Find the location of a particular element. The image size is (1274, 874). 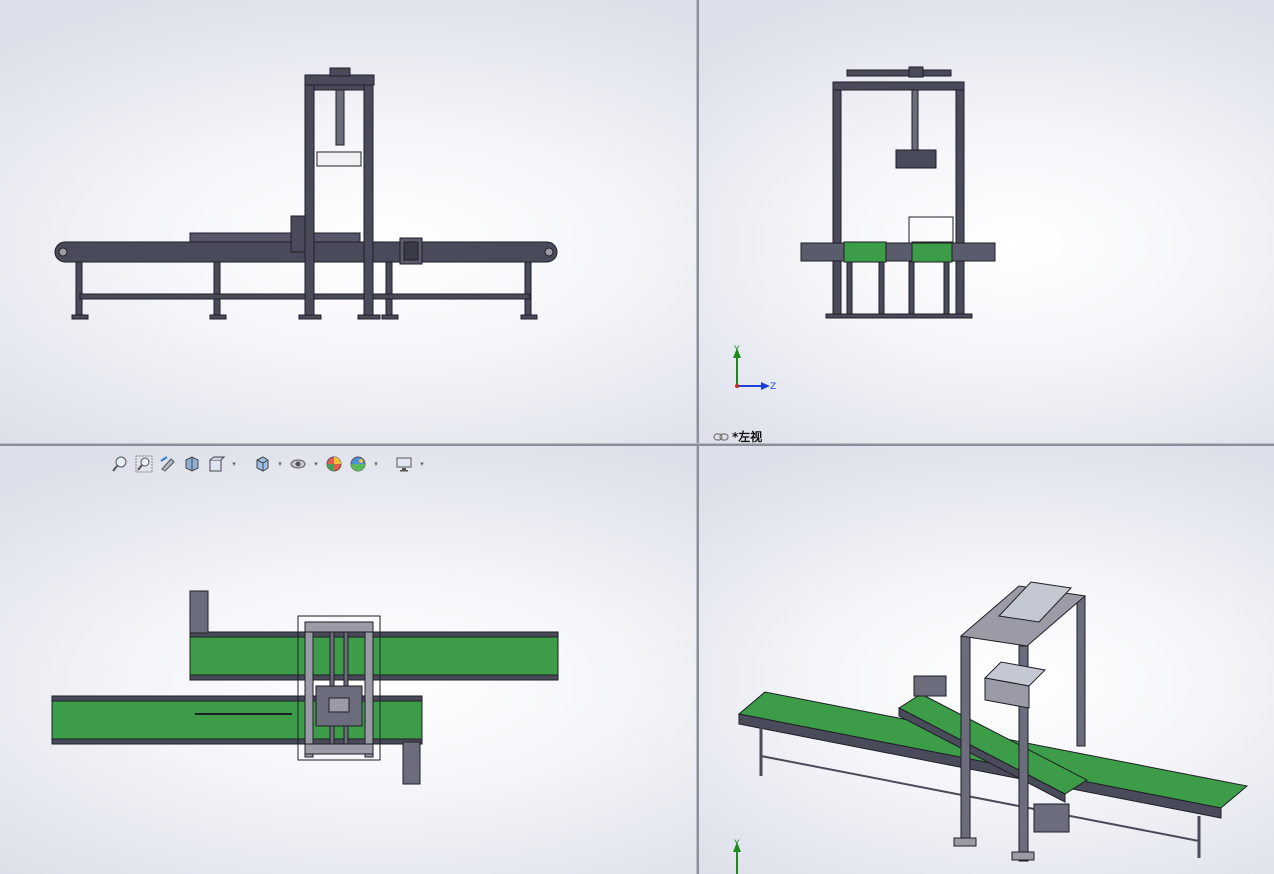

top-belt-upper is located at coordinates (374, 656).